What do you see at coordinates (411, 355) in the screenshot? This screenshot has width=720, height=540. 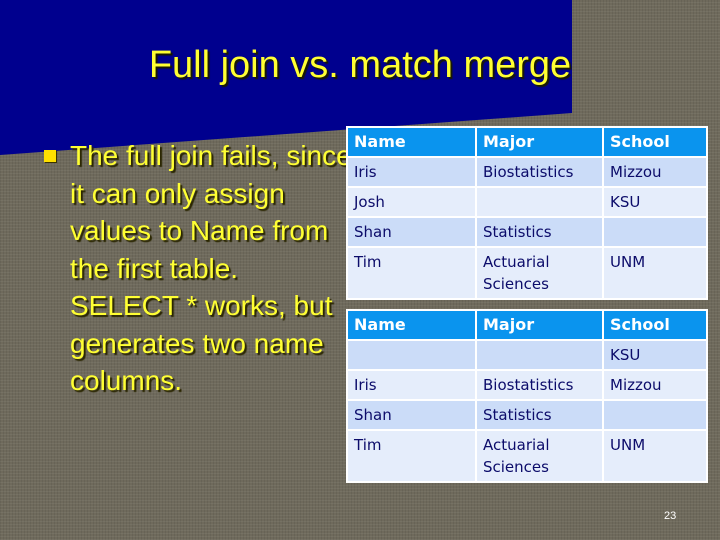 I see `cell-name` at bounding box center [411, 355].